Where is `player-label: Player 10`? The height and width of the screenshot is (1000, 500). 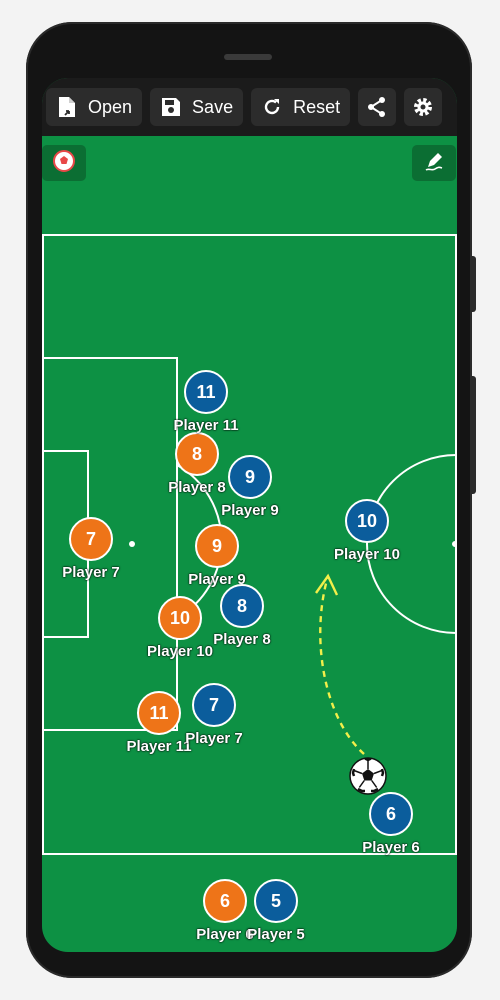
player-label: Player 10 is located at coordinates (367, 554).